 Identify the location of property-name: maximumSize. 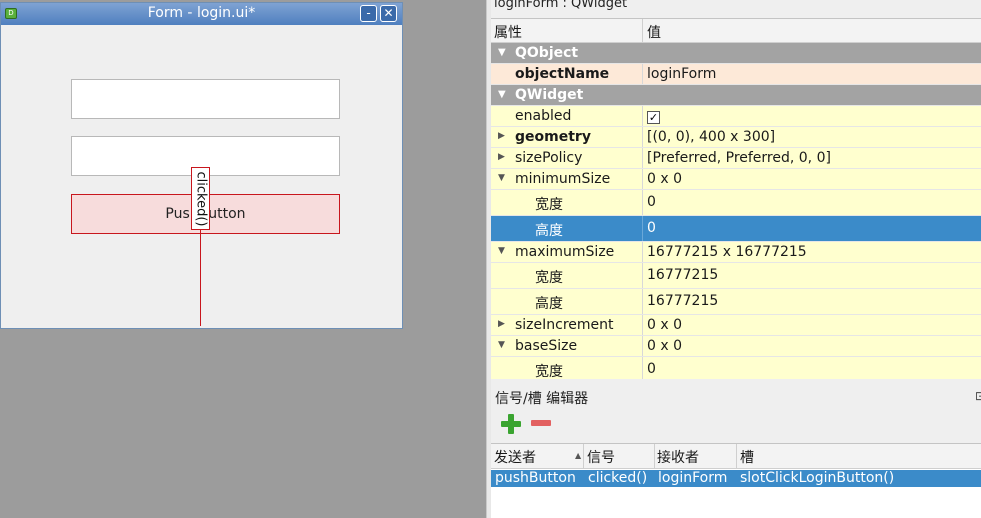
(565, 252).